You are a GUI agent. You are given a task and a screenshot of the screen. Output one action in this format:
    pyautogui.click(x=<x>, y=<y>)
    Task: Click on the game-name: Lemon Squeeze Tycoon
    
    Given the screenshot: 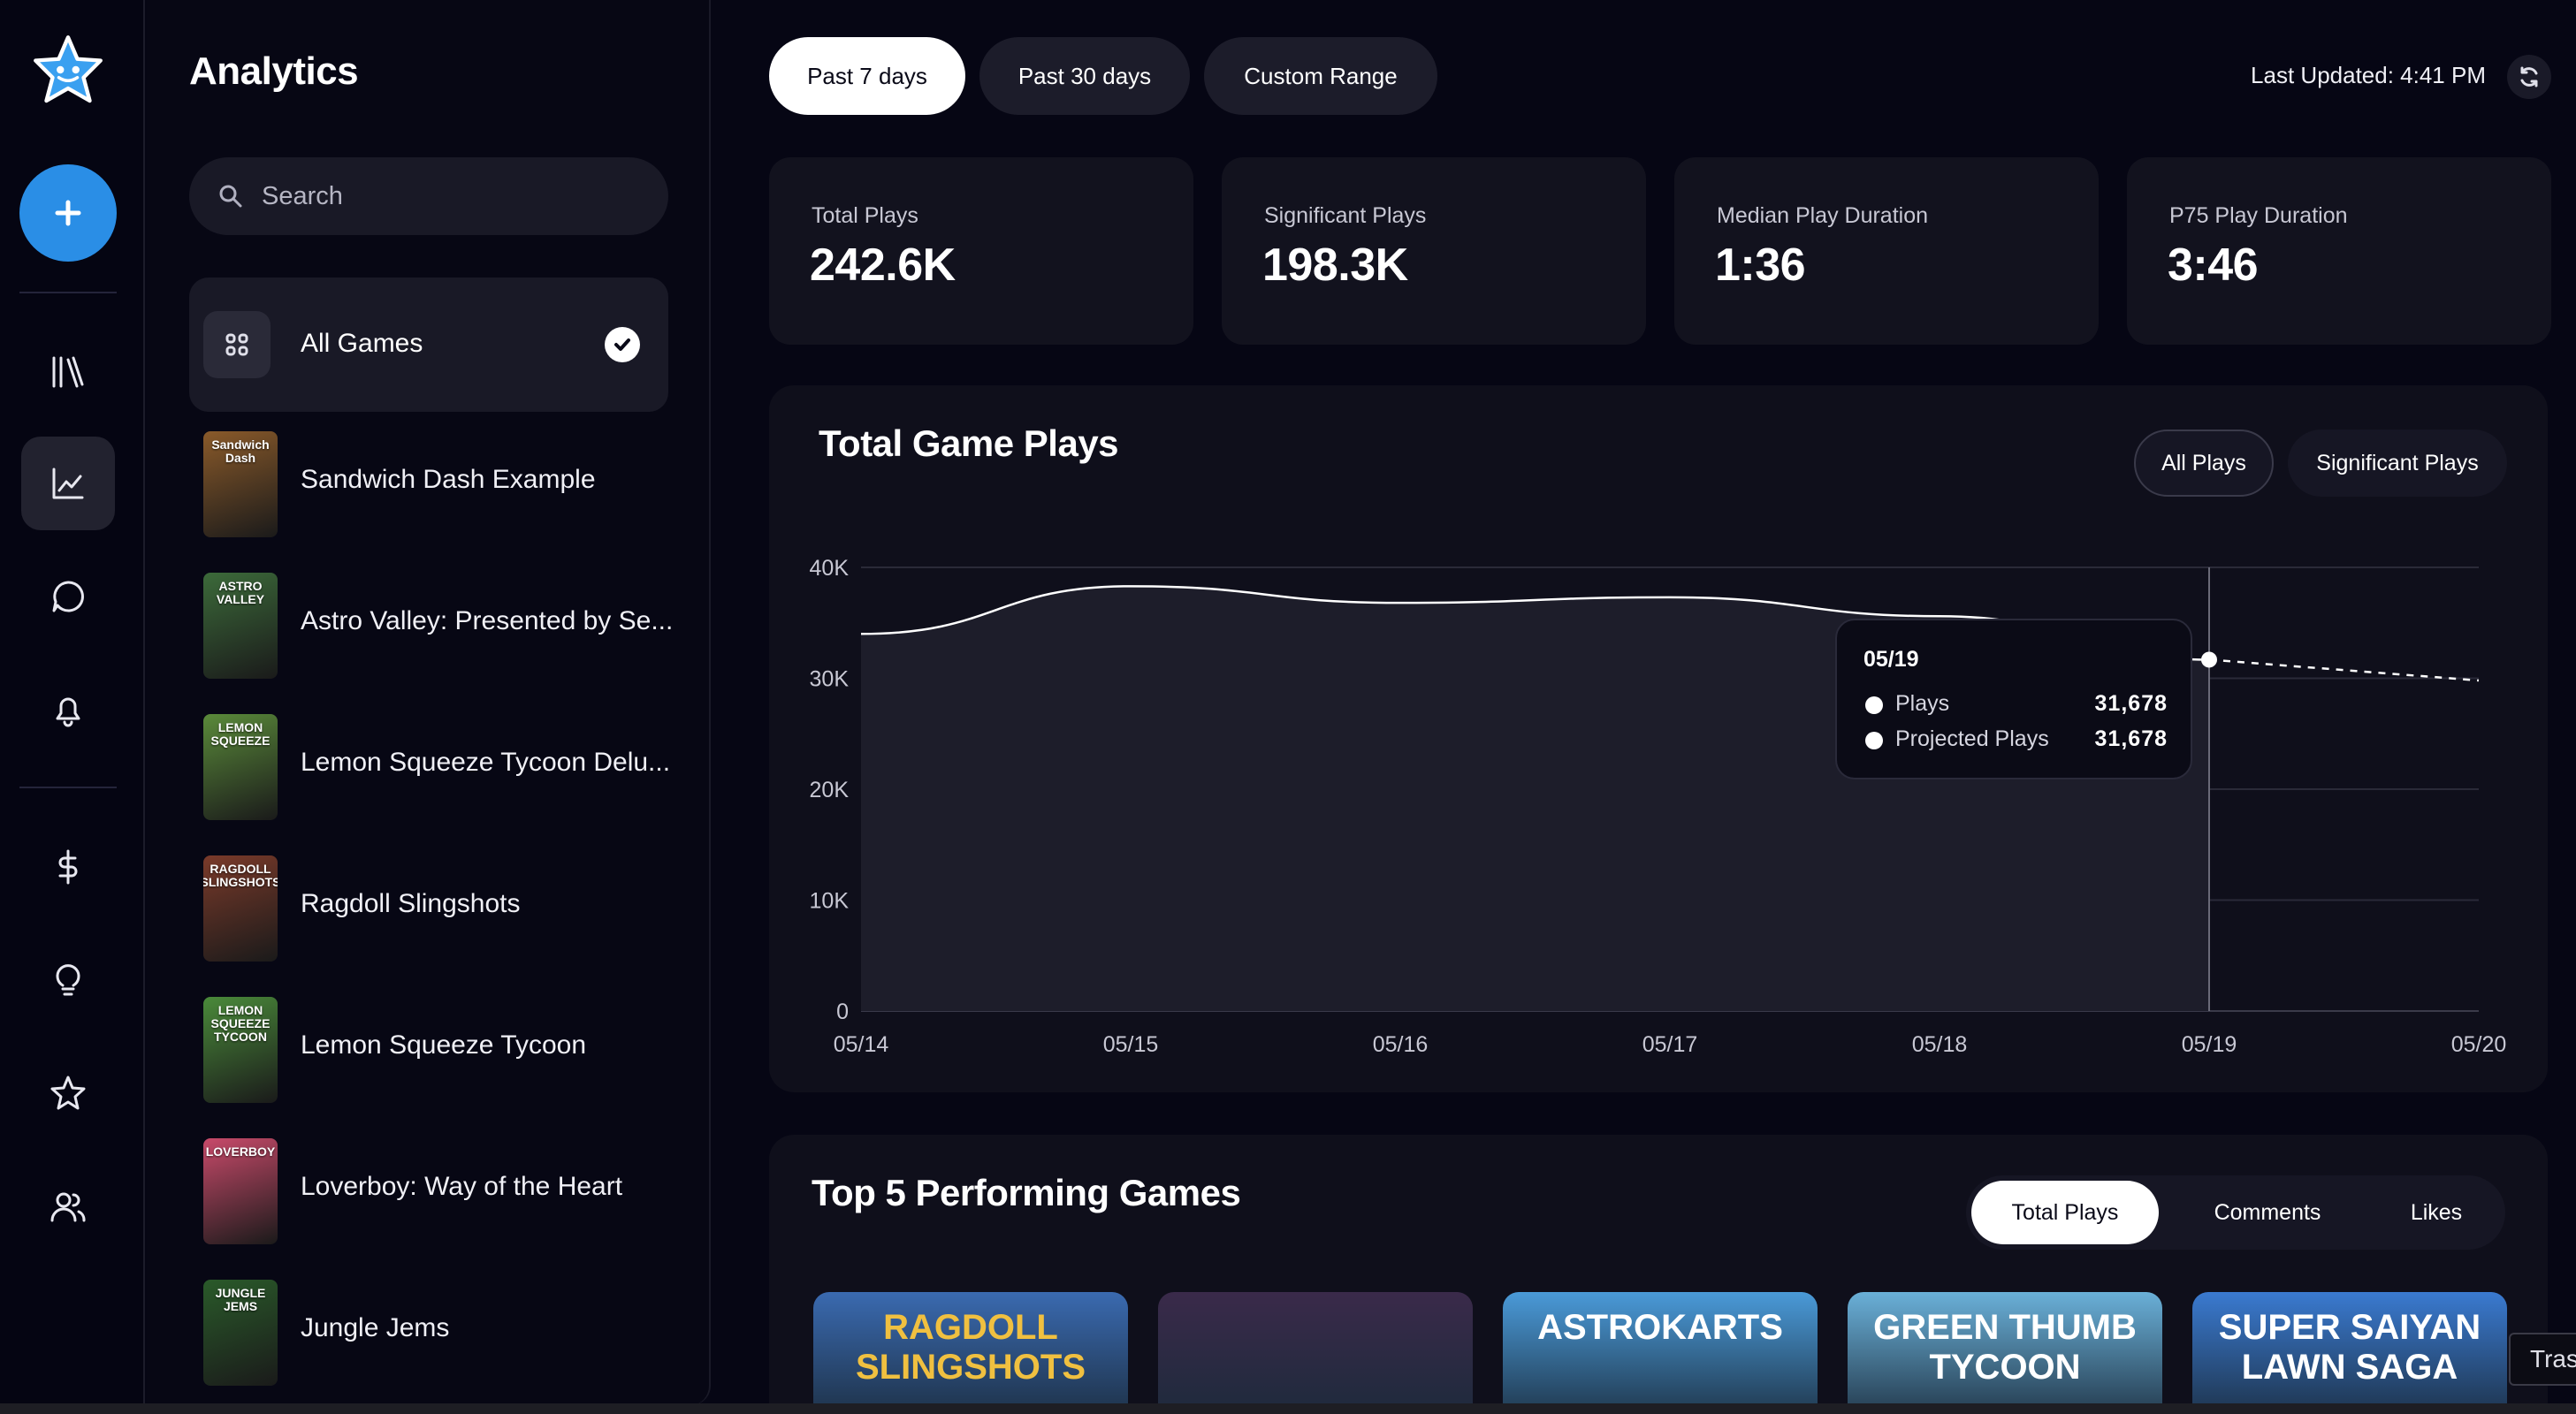 What is the action you would take?
    pyautogui.click(x=444, y=1045)
    